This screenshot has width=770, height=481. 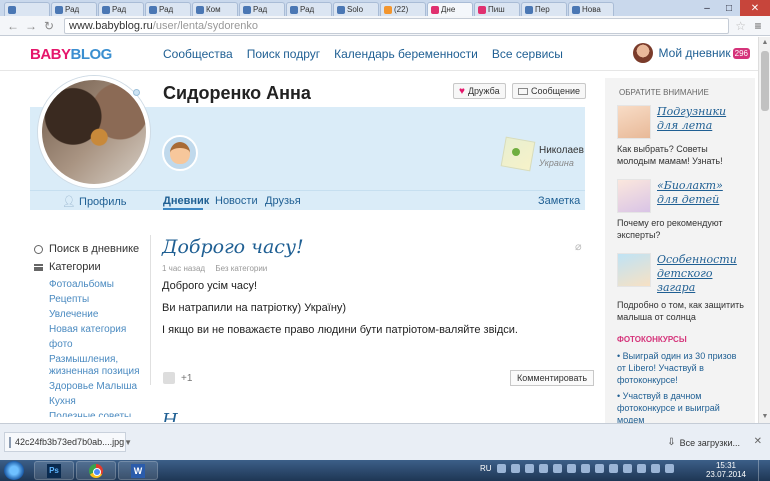 I want to click on show-desktop-button, so click(x=764, y=470).